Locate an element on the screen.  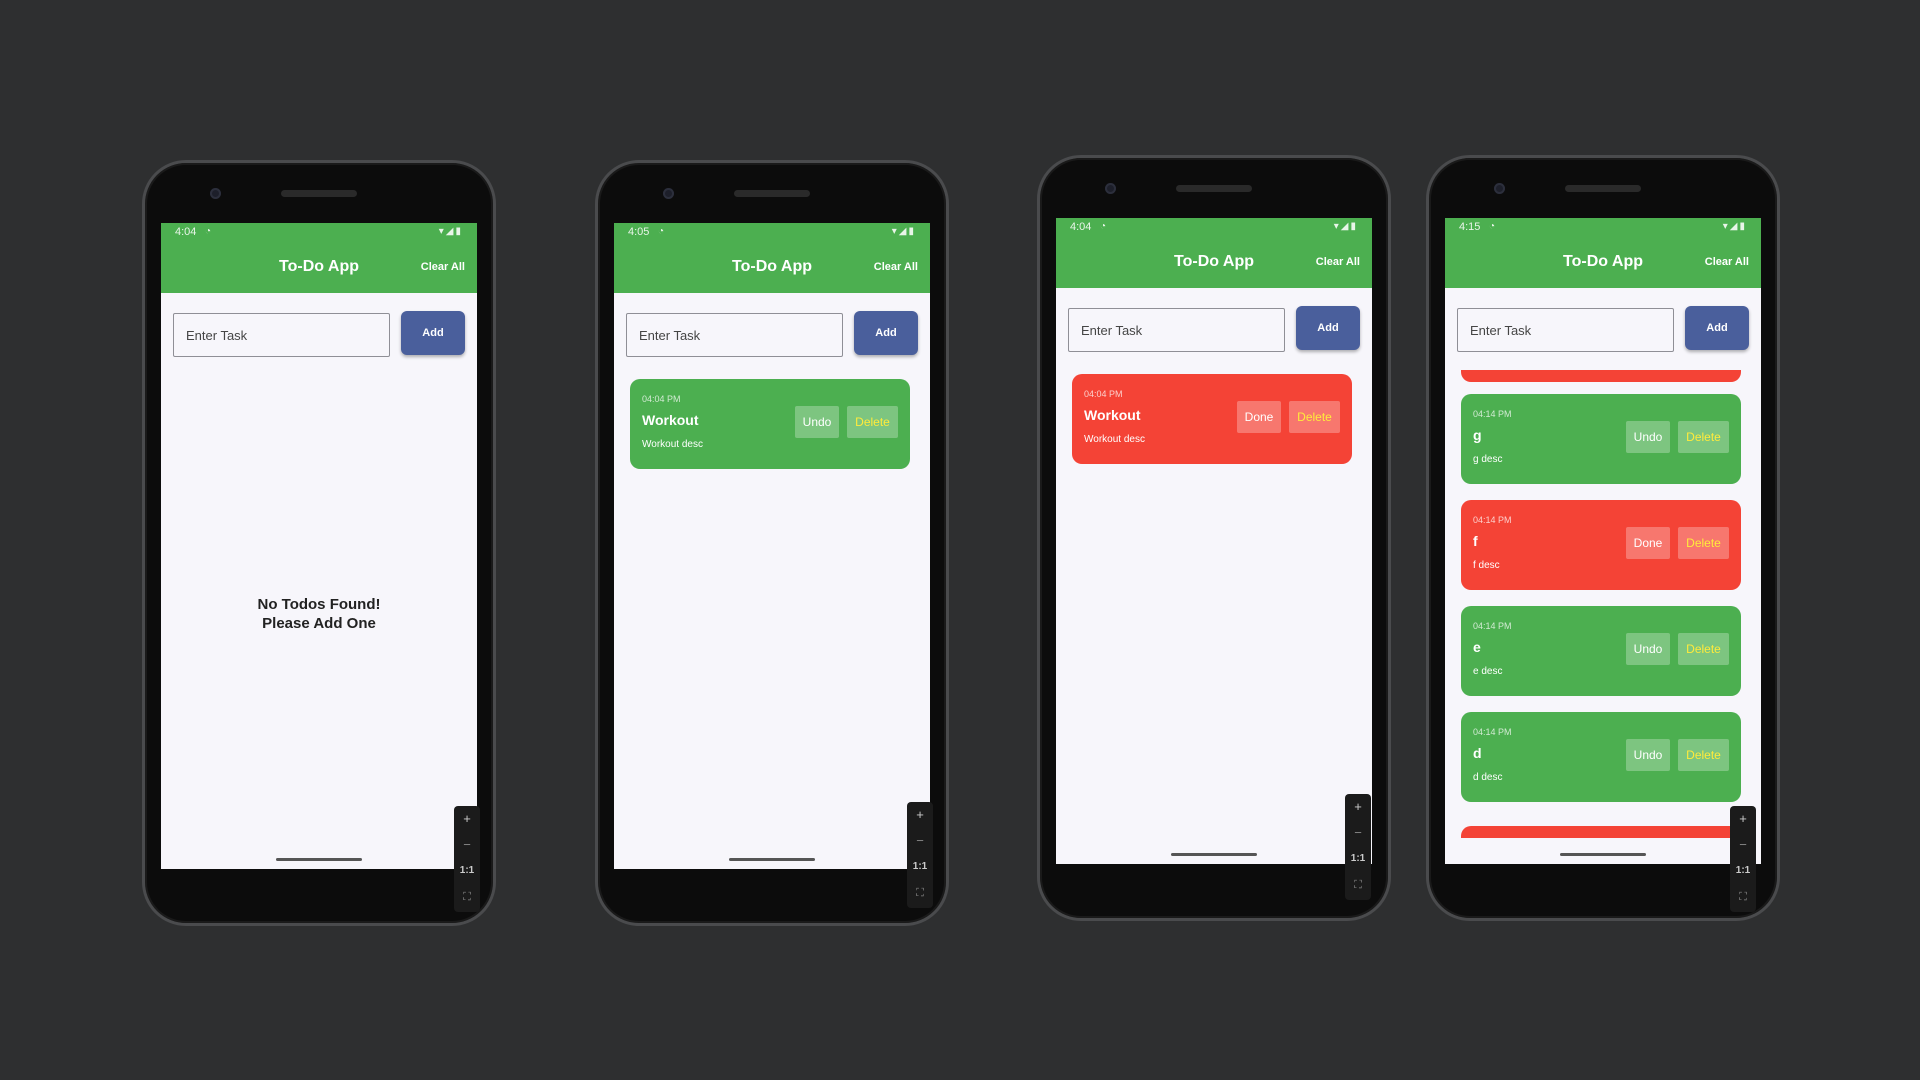
todo-card: 04:14 PM g g desc Undo Delete is located at coordinates (1601, 439).